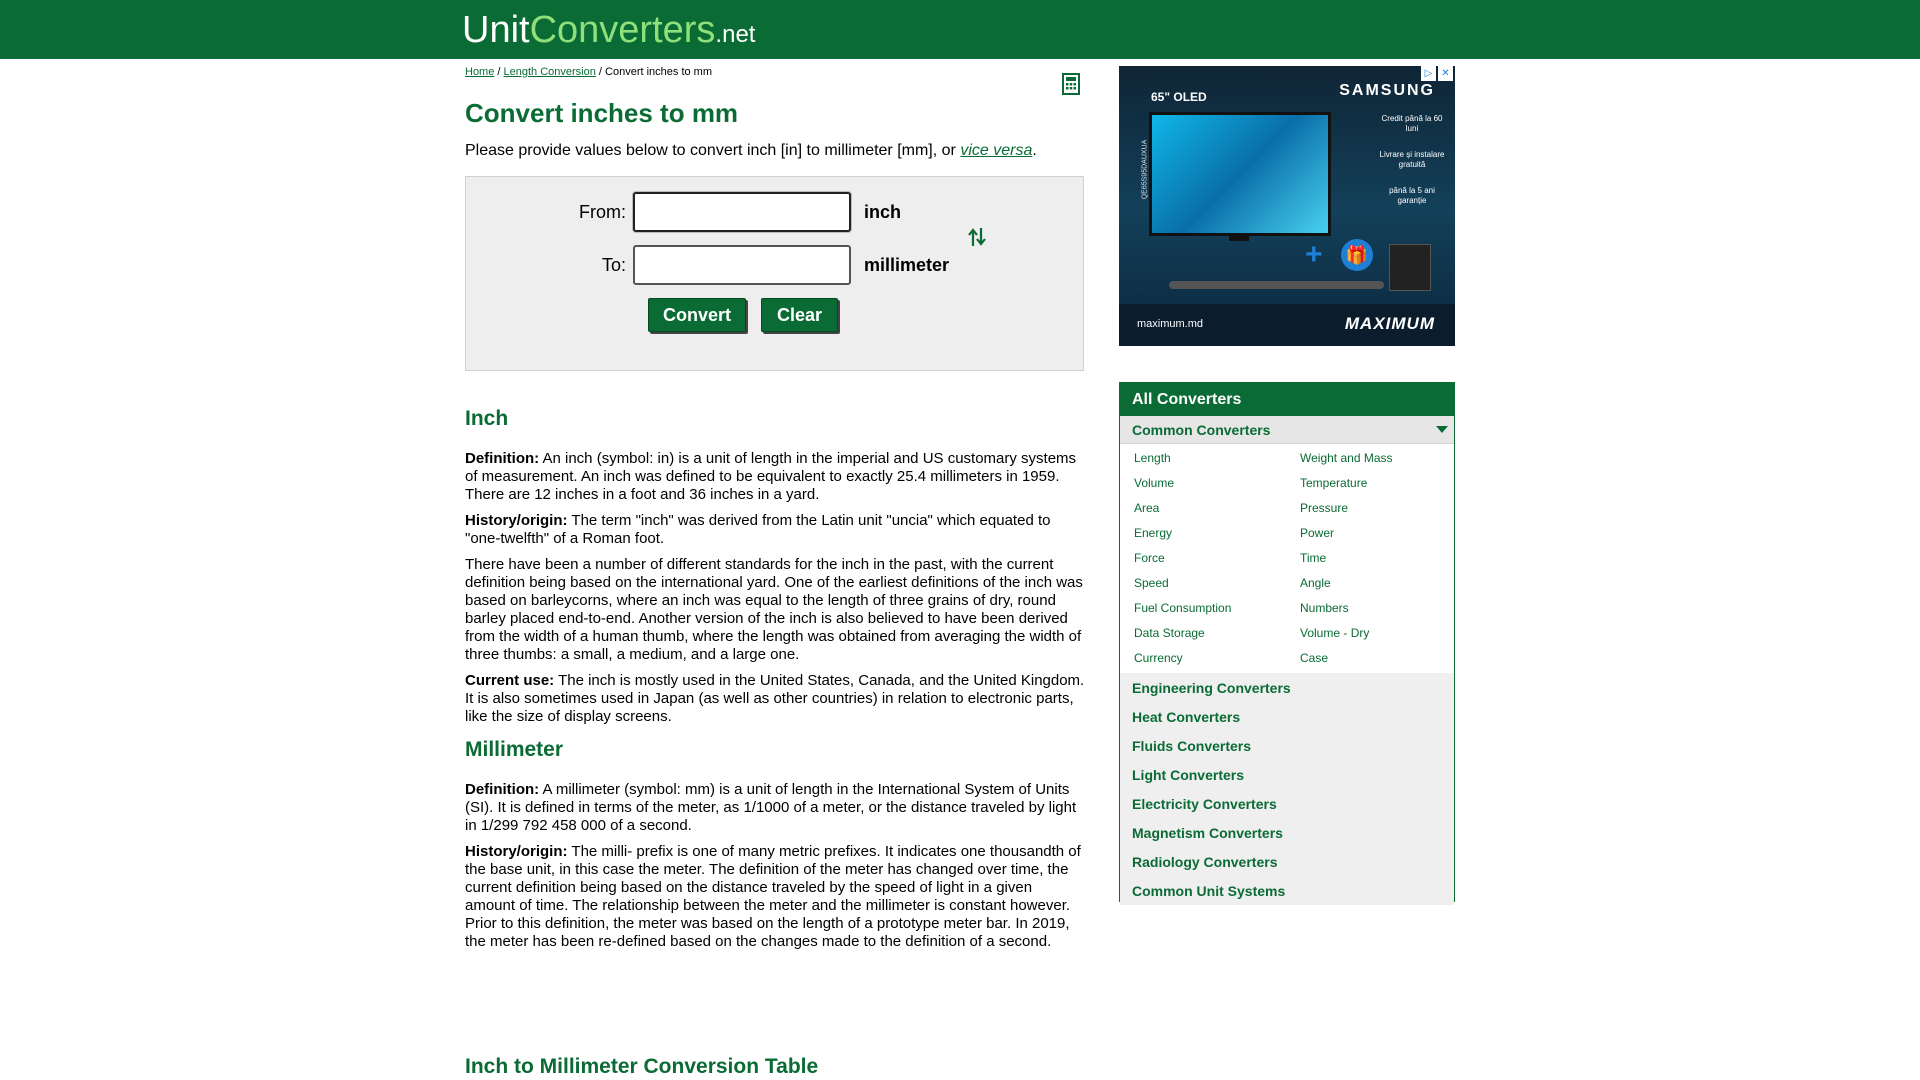 The image size is (1920, 1080). What do you see at coordinates (1387, 90) in the screenshot?
I see `ad-brand: SAMSUNG` at bounding box center [1387, 90].